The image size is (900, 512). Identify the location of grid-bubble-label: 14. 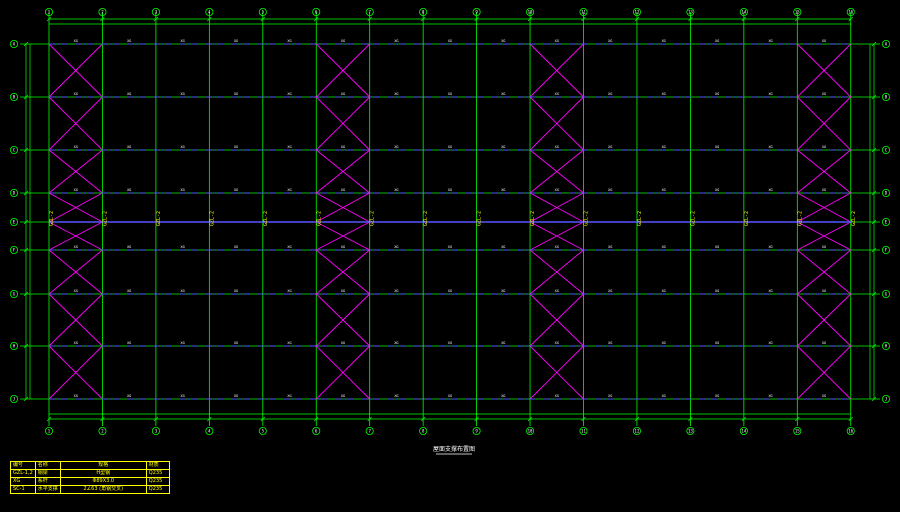
(743, 431).